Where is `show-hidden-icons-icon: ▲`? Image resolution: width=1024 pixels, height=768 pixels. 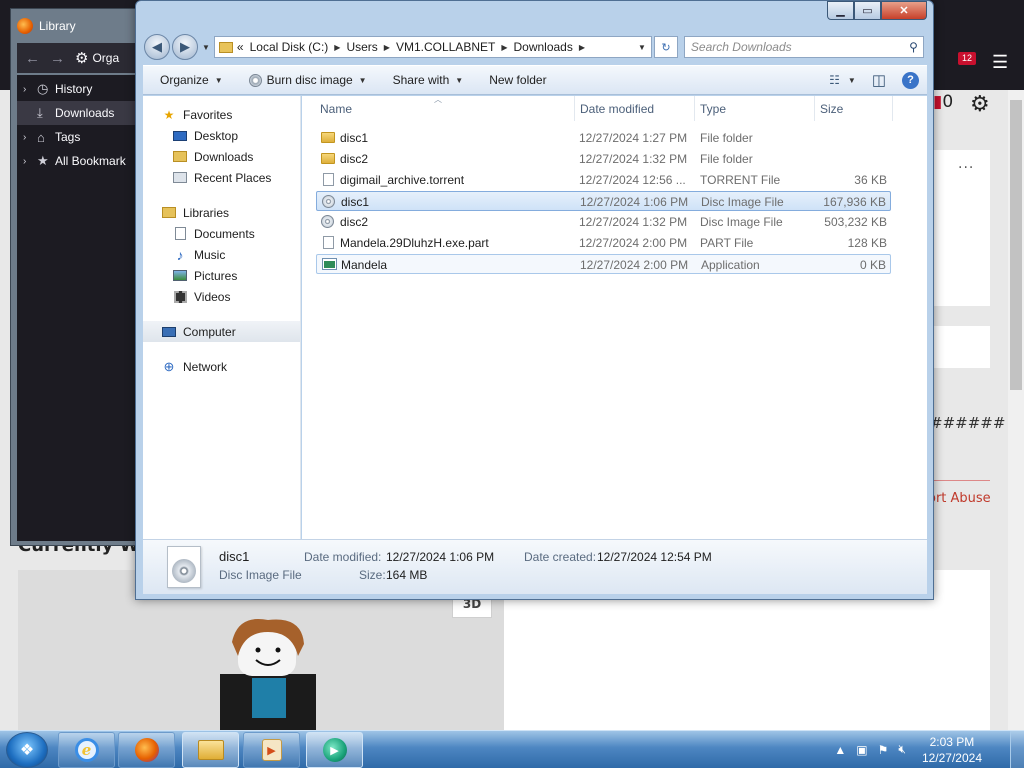
show-hidden-icons-icon: ▲ is located at coordinates (840, 750).